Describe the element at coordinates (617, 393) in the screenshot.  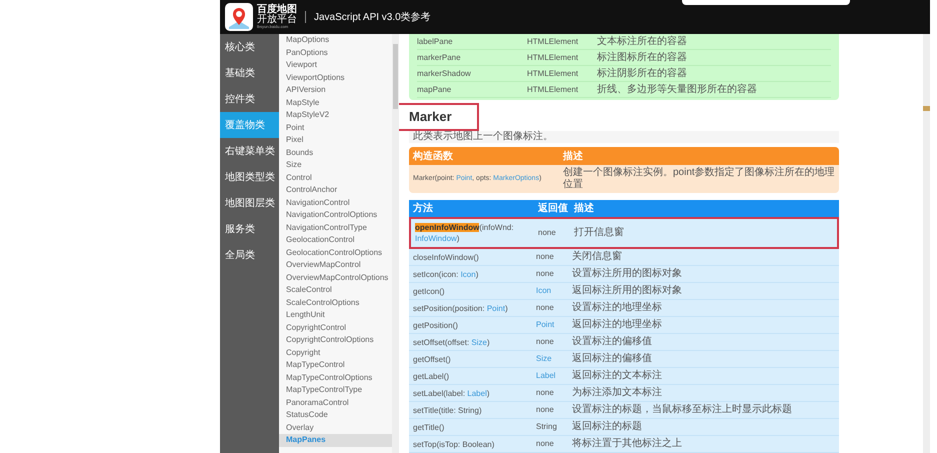
I see `table-cell-text: 为标注添加文本标注` at that location.